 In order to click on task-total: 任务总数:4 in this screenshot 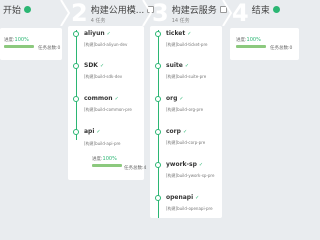, I will do `click(135, 168)`.